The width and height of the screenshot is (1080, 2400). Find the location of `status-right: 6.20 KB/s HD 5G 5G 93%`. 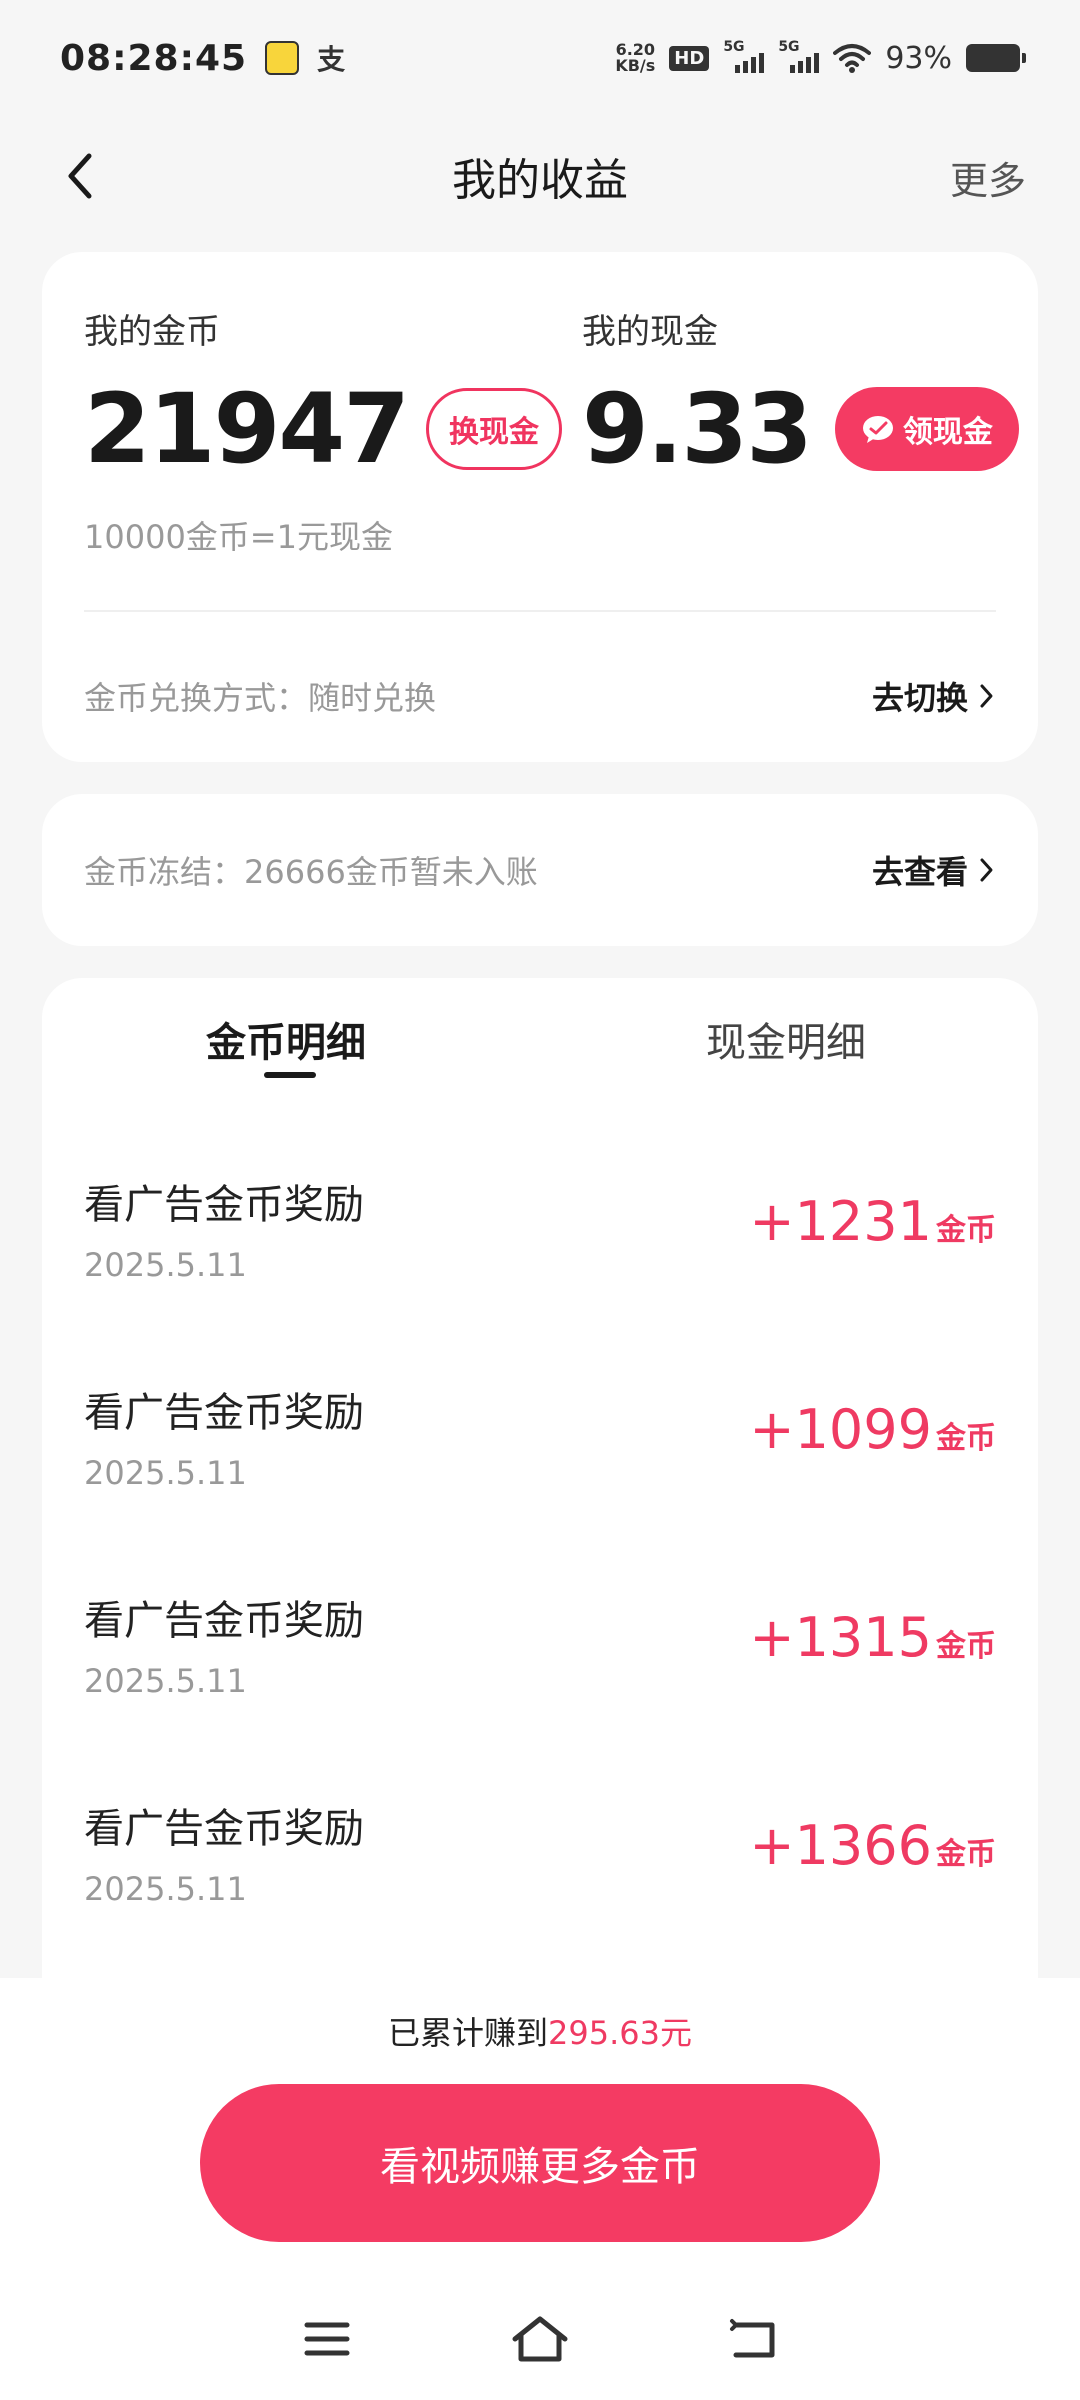

status-right: 6.20 KB/s HD 5G 5G 93% is located at coordinates (820, 57).